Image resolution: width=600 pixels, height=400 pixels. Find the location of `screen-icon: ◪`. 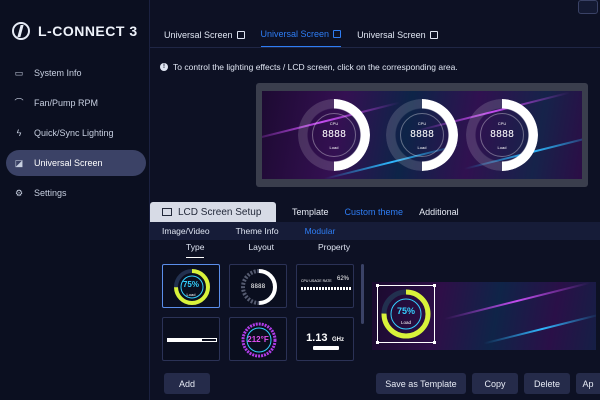

screen-icon: ◪ is located at coordinates (19, 163).